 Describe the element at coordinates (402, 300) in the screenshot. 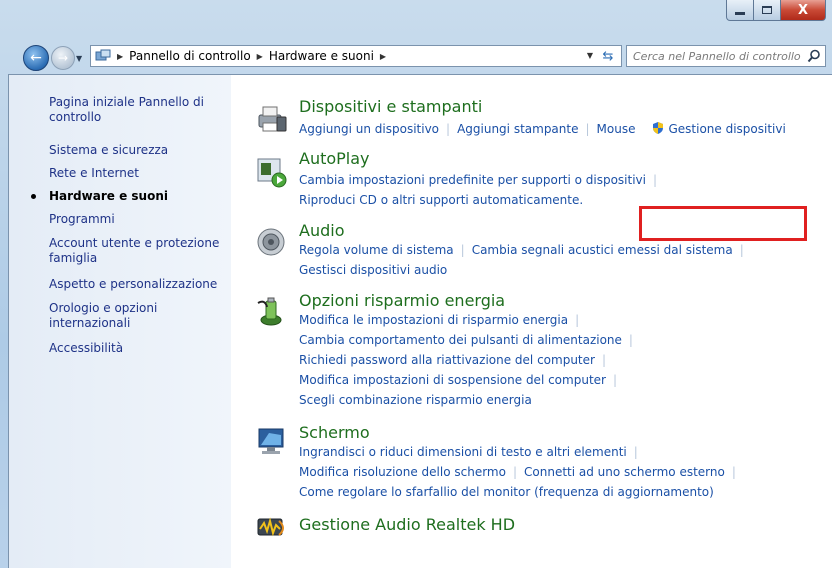

I see `category-title: Opzioni risparmio energia` at that location.